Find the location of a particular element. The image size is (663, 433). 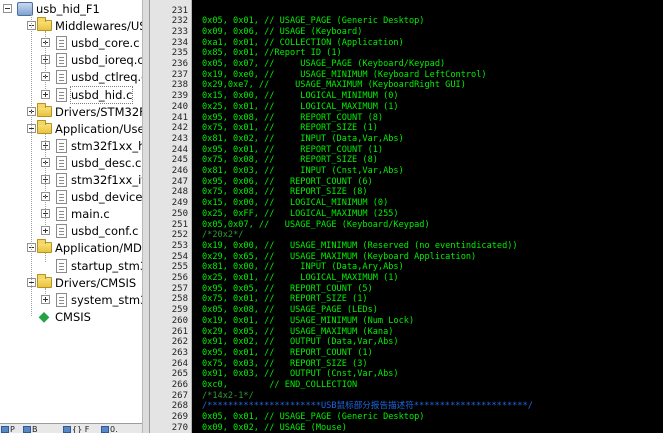

tree-item: startup_stm32f1 is located at coordinates (71, 266).